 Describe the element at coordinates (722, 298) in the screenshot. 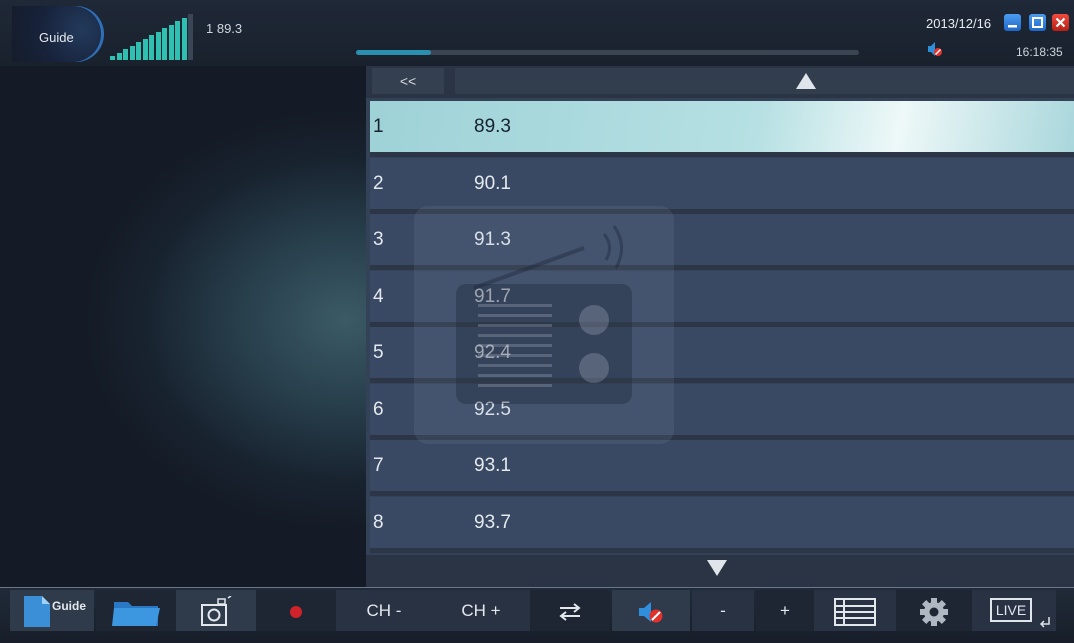

I see `channel-row: 4 91.7` at that location.